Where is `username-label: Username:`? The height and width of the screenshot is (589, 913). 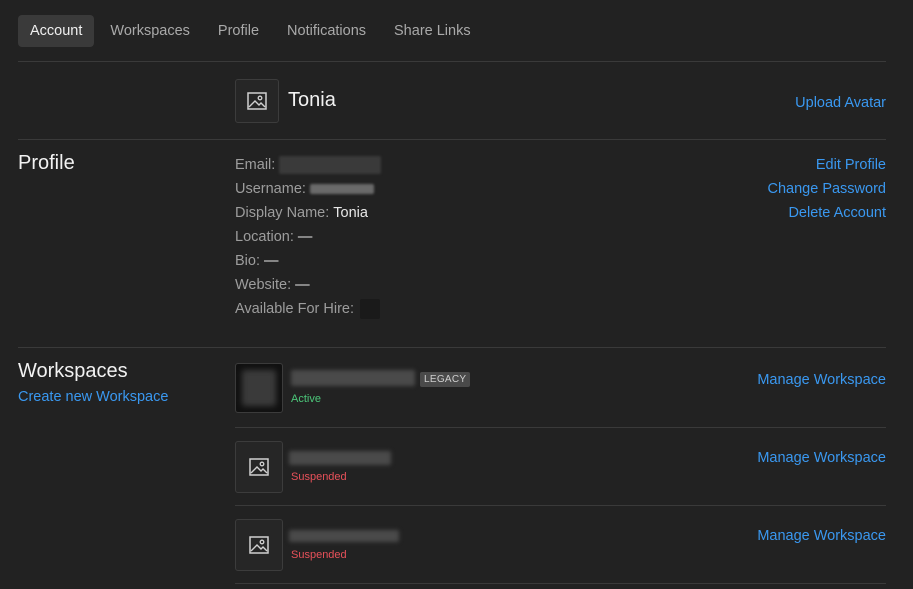
username-label: Username: is located at coordinates (270, 189).